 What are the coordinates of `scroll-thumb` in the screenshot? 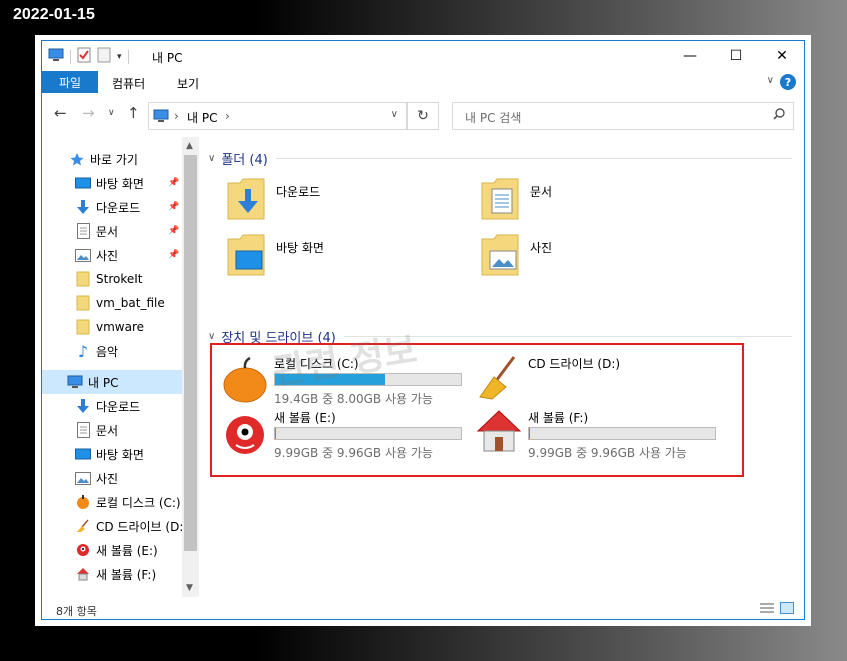 It's located at (190, 353).